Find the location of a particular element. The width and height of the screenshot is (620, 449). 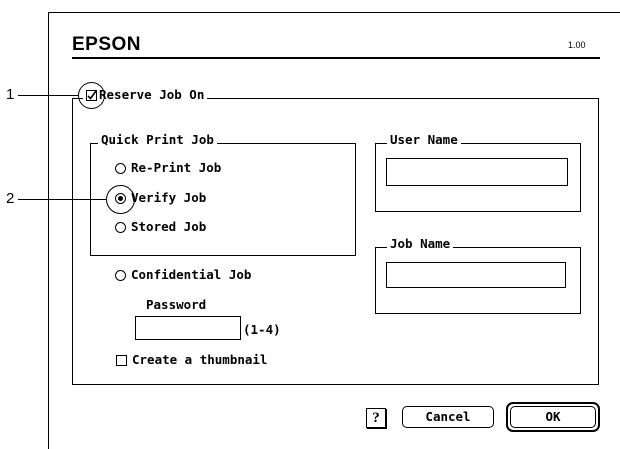

stored-radio is located at coordinates (120, 227).